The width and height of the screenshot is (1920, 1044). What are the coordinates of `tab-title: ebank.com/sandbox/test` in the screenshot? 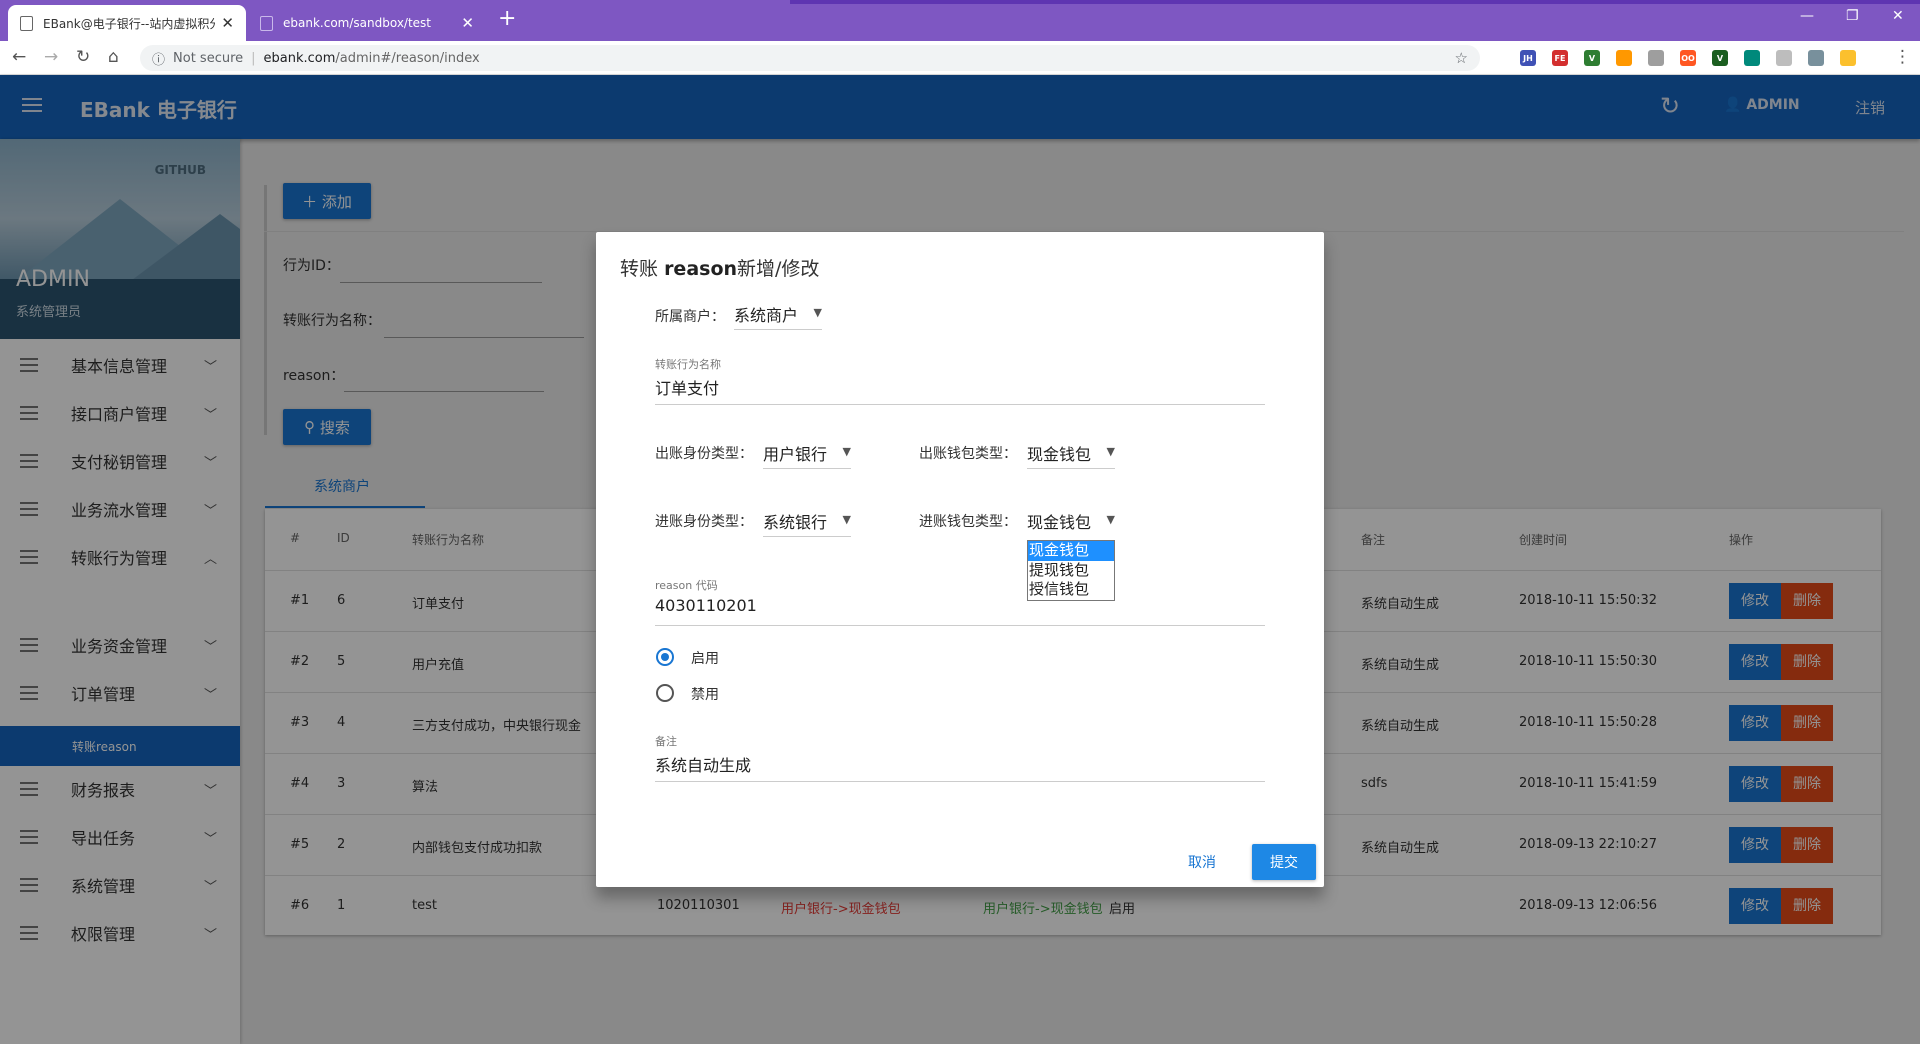 It's located at (357, 23).